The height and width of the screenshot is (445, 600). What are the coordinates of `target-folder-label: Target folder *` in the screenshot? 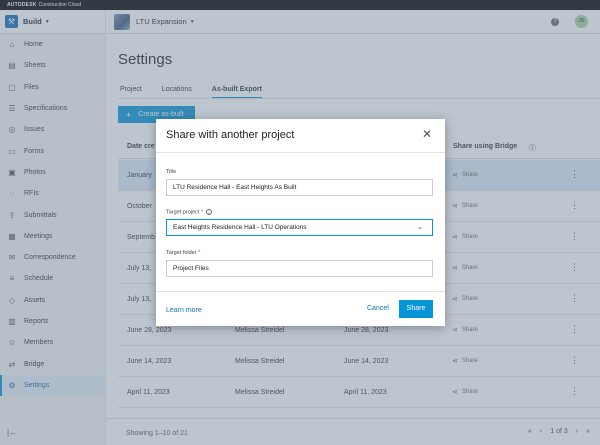 It's located at (183, 253).